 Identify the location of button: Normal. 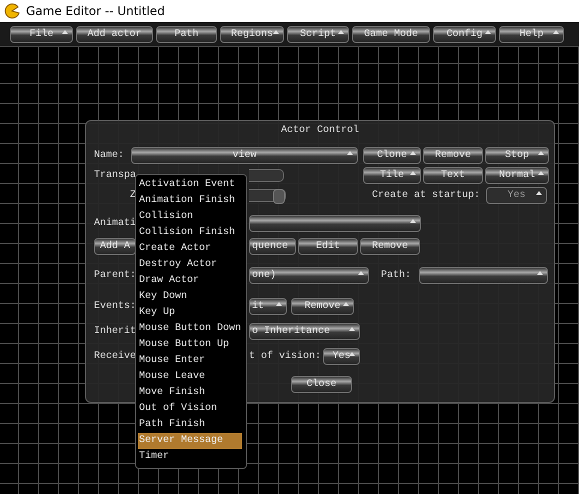
(517, 175).